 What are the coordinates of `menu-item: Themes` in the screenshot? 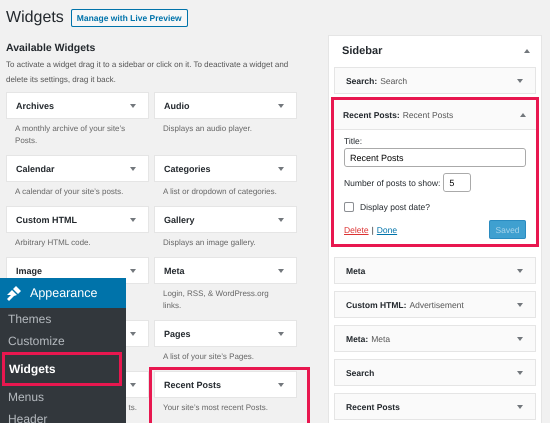 It's located at (63, 319).